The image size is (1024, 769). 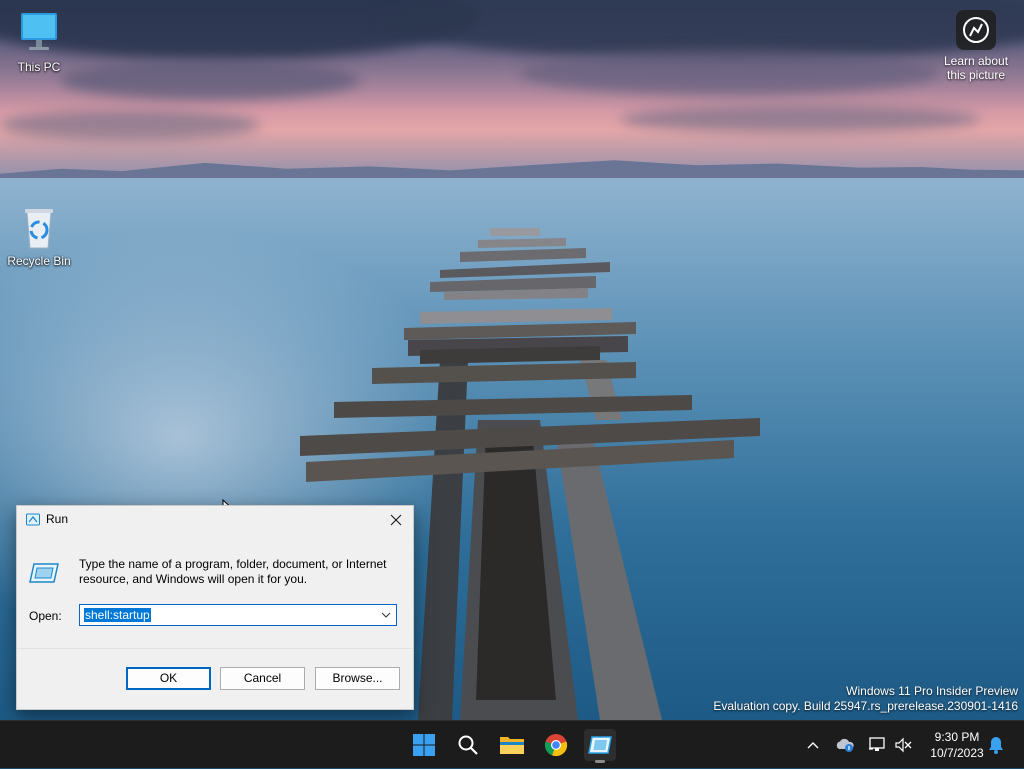 I want to click on bell-icon, so click(x=996, y=745).